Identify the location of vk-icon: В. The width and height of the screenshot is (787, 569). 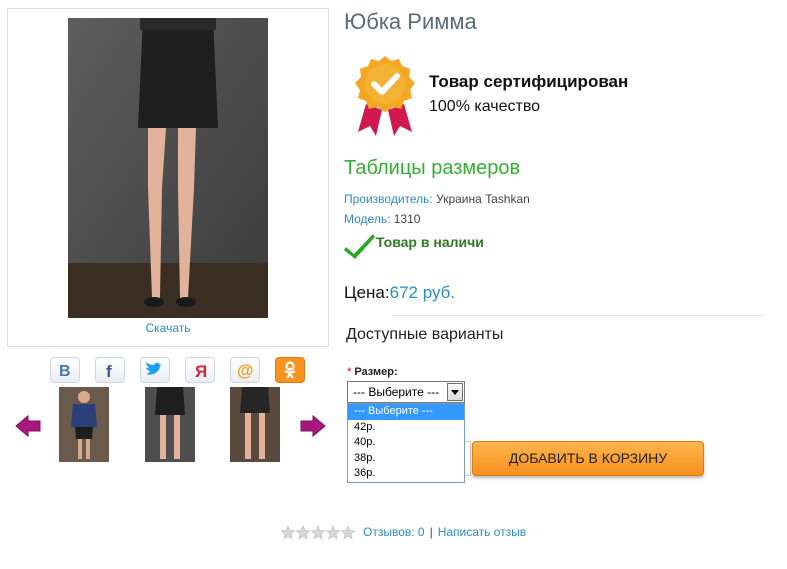
(65, 371).